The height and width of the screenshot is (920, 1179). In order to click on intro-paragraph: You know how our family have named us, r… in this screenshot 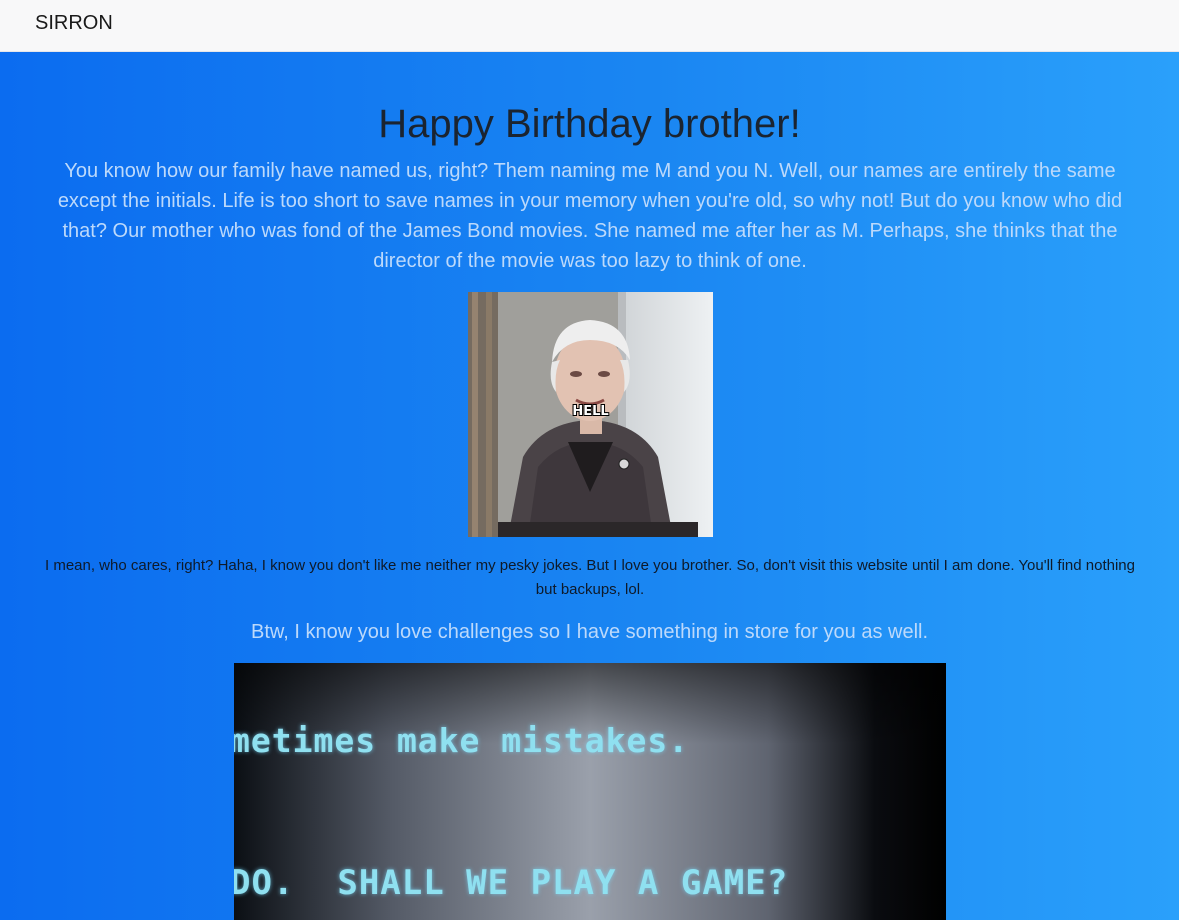, I will do `click(590, 216)`.